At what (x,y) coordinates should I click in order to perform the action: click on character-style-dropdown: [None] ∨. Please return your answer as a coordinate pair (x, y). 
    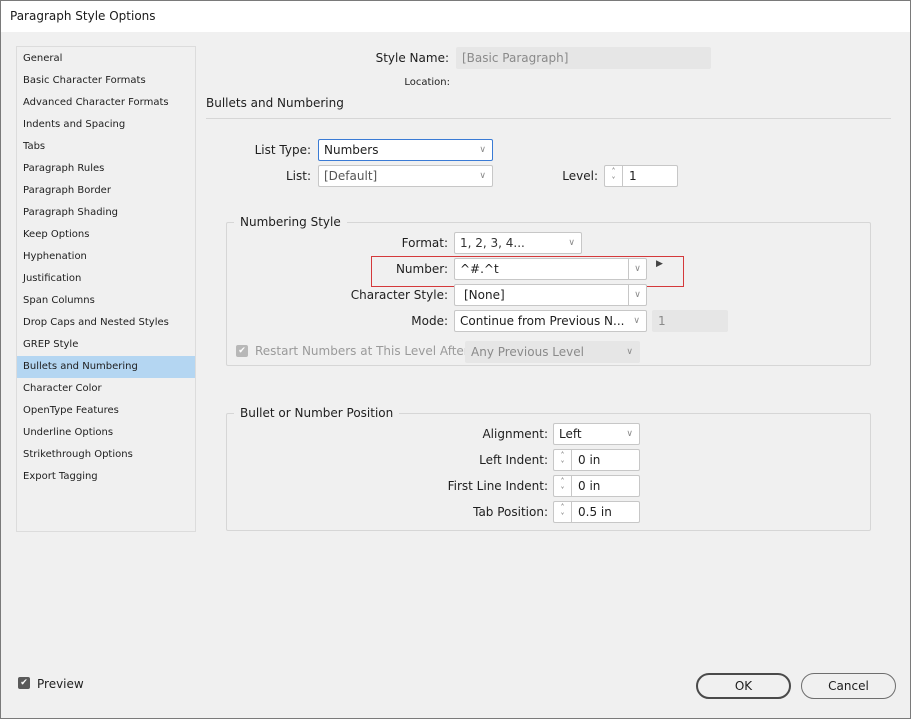
    Looking at the image, I should click on (550, 295).